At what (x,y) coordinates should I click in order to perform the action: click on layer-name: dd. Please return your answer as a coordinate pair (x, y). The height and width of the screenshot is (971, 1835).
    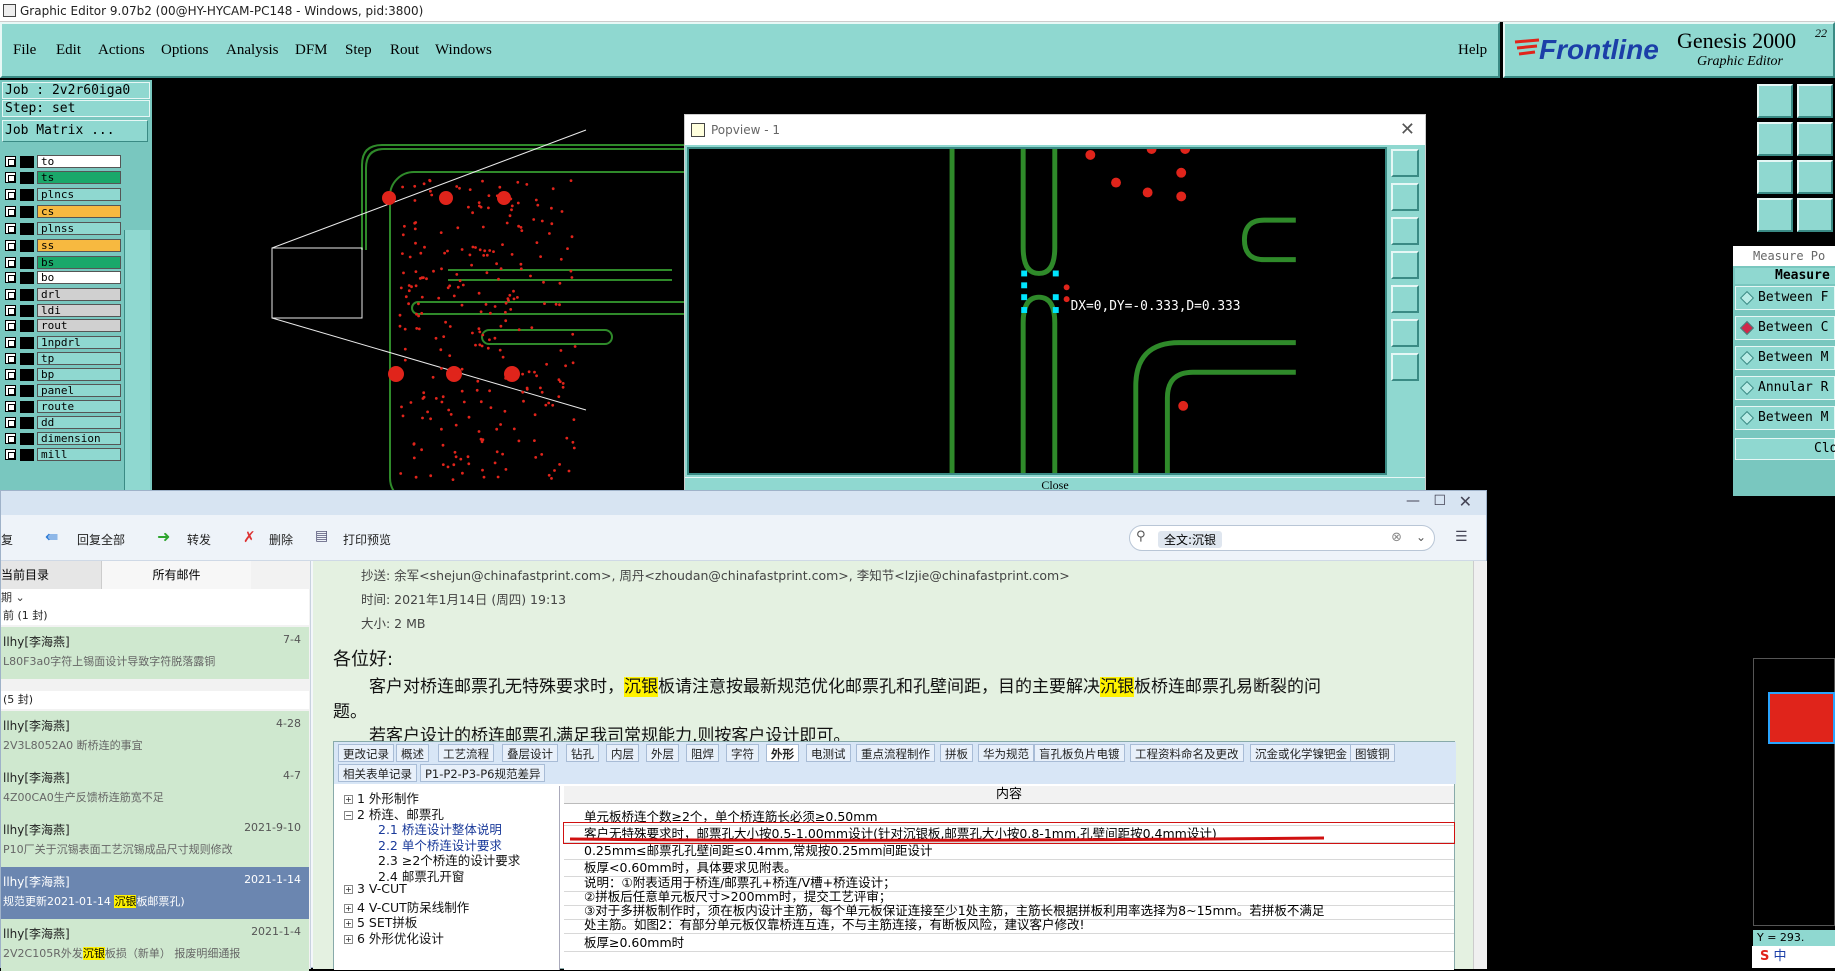
    Looking at the image, I should click on (79, 422).